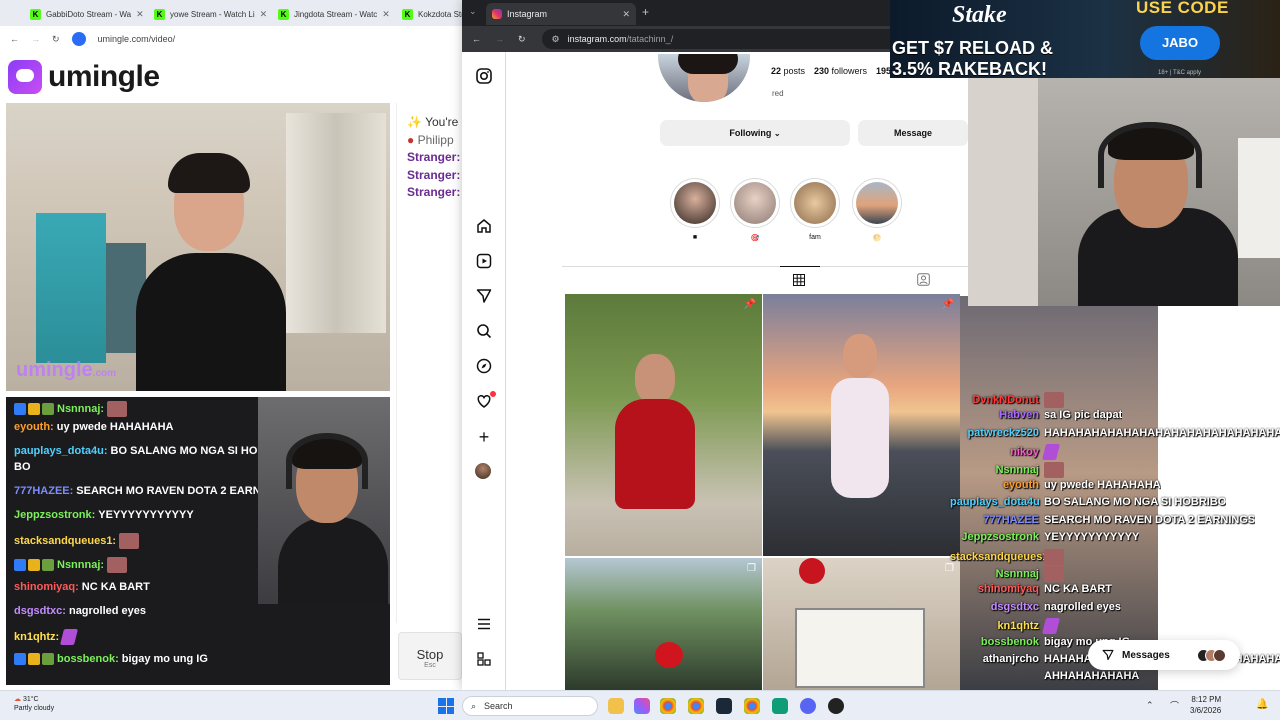 Image resolution: width=1280 pixels, height=720 pixels. Describe the element at coordinates (78, 39) in the screenshot. I see `site-info-icon` at that location.